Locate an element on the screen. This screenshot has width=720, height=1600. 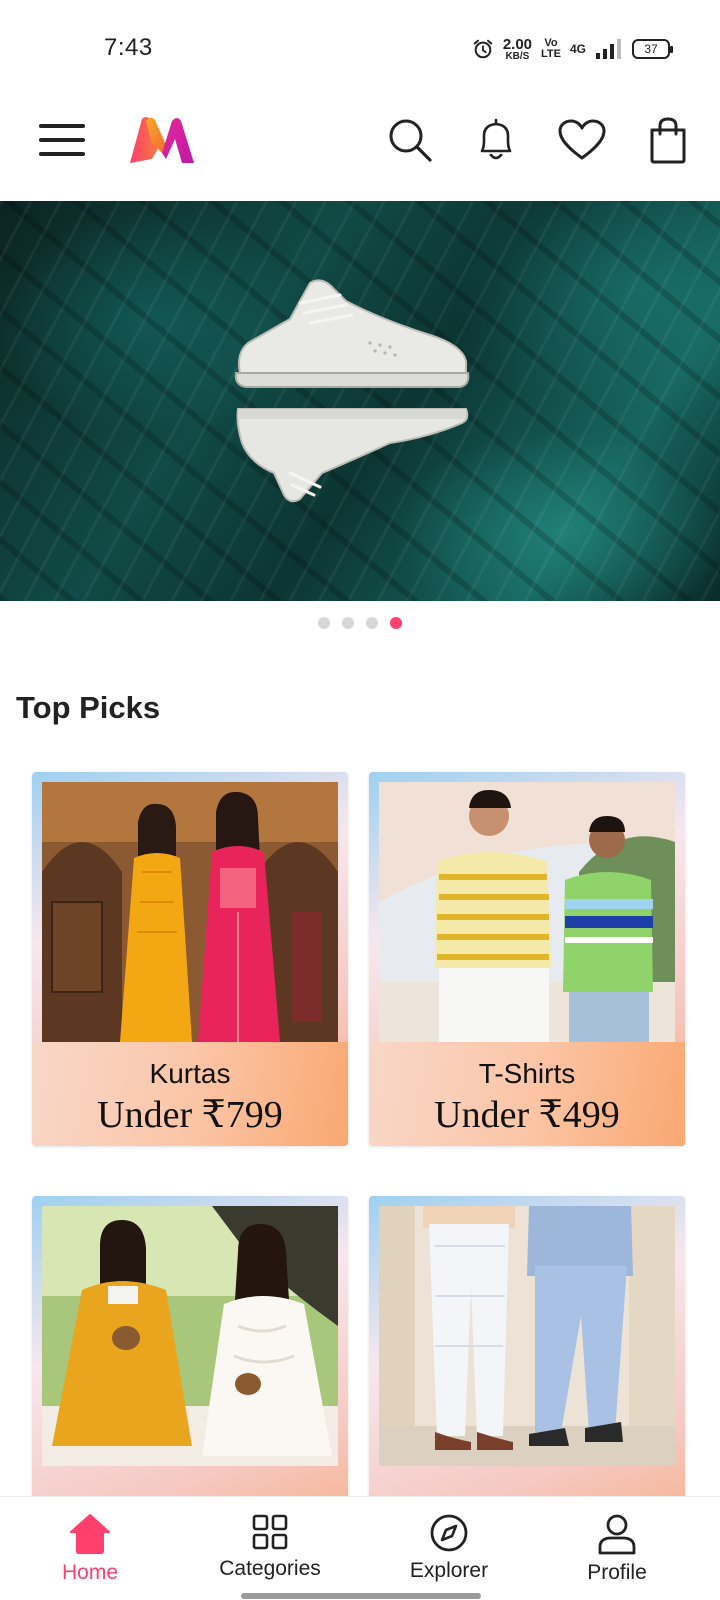
status-icons: 2.00 KB/S Vo LTE 4G 37 is located at coordinates (572, 49).